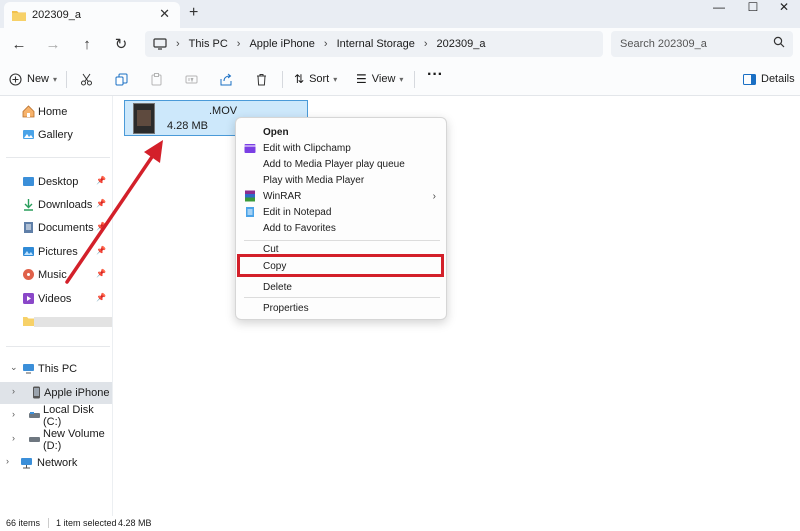  What do you see at coordinates (341, 212) in the screenshot?
I see `menu-item-edit-in-notepad: Edit in Notepad` at bounding box center [341, 212].